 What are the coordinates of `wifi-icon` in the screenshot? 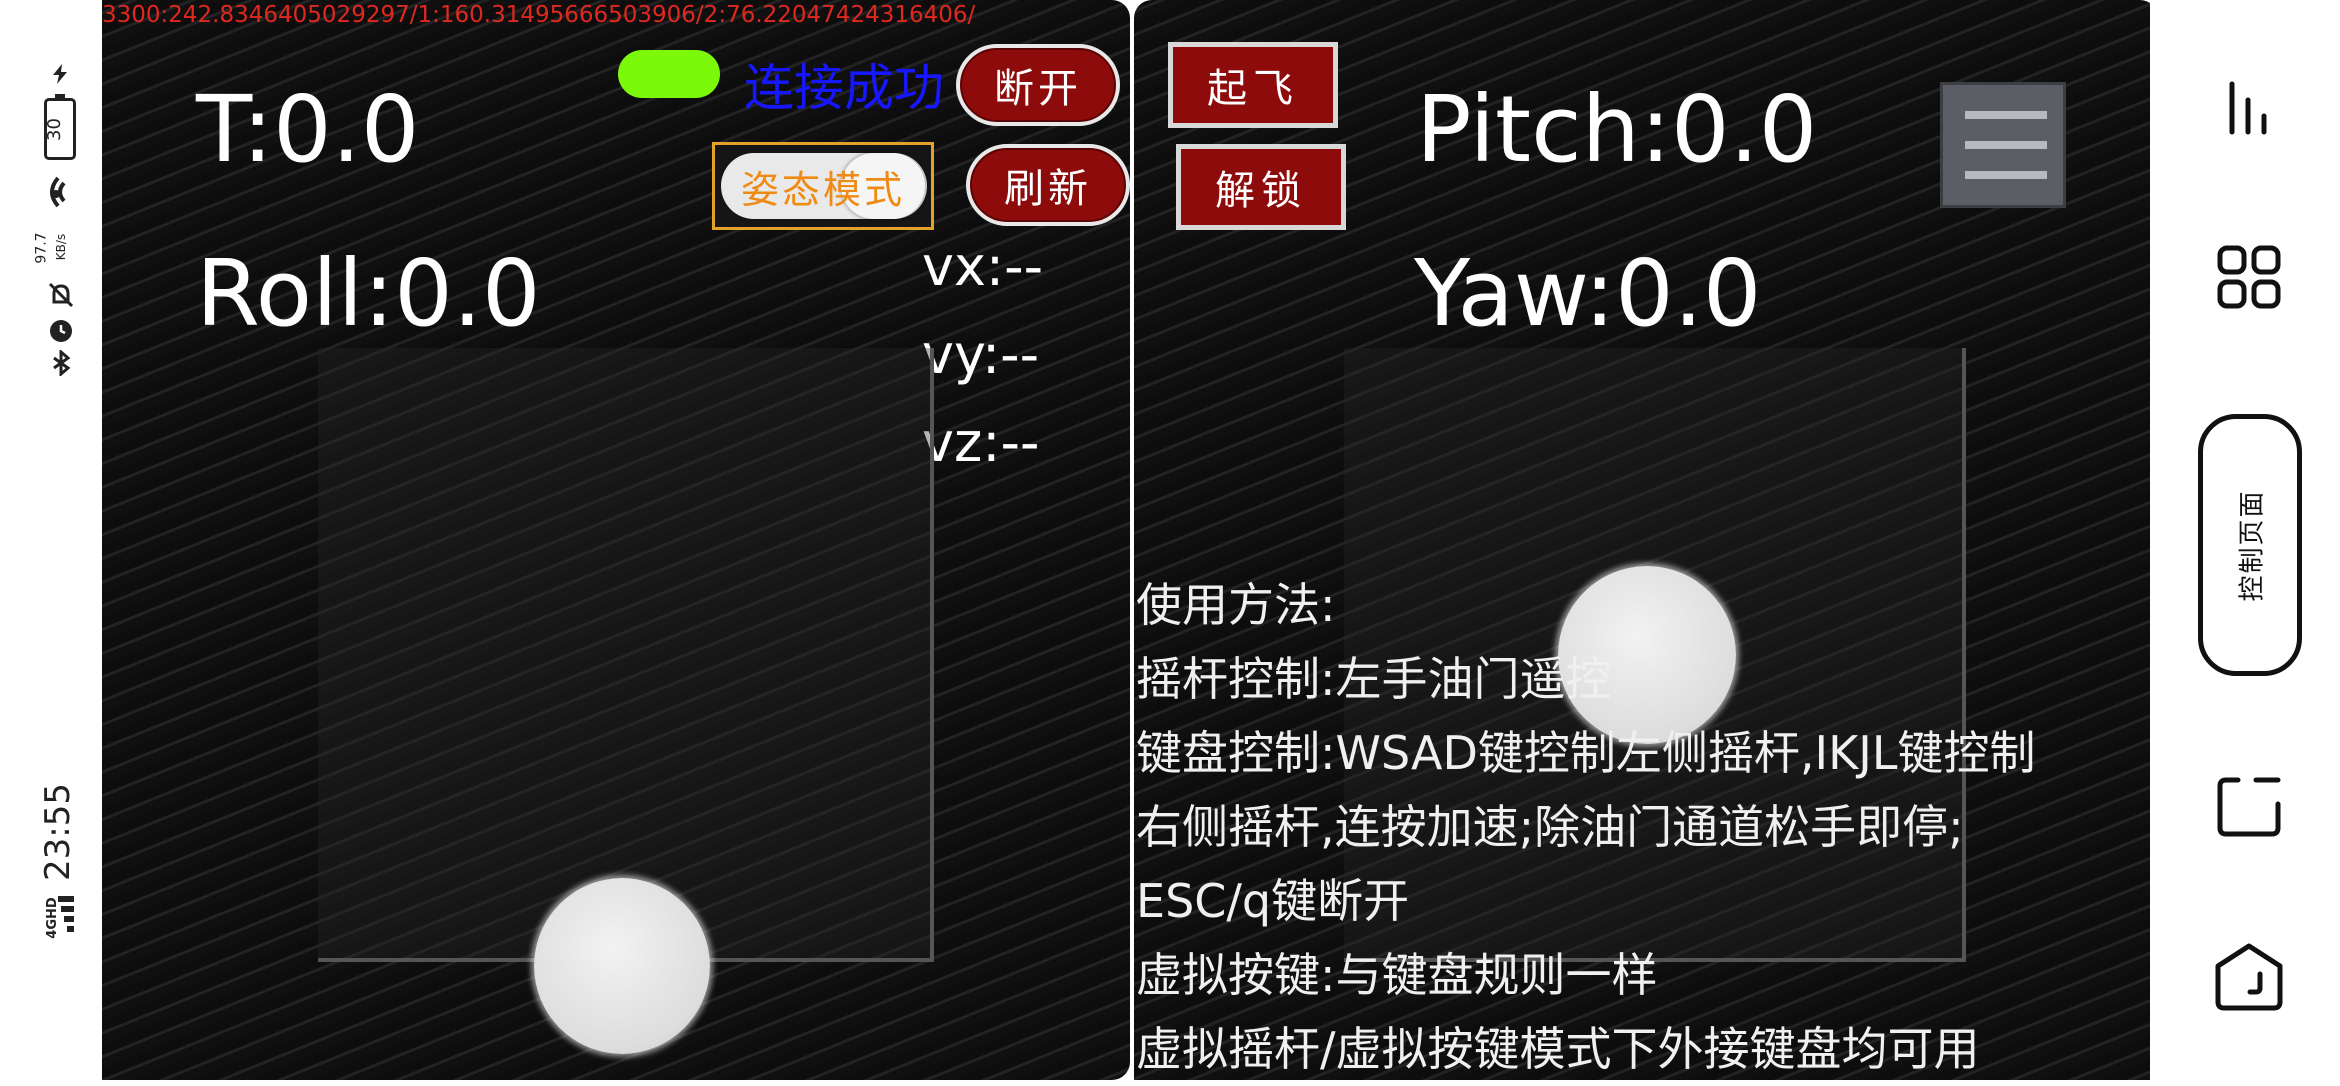 It's located at (58, 192).